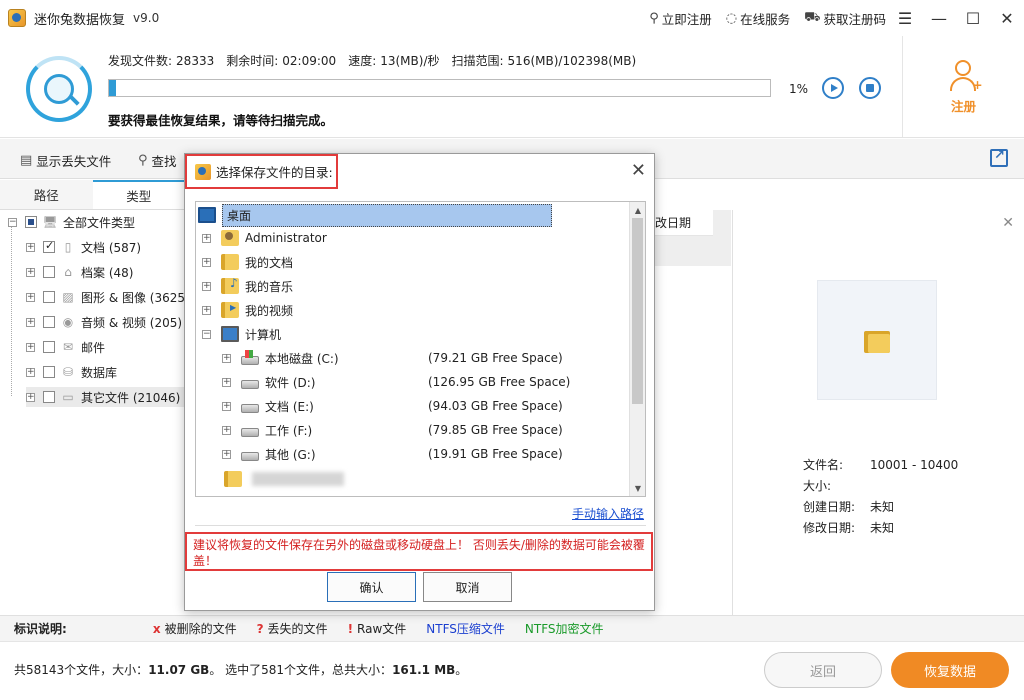  I want to click on drive-e-free: (94.03 GB Free Space), so click(495, 406).